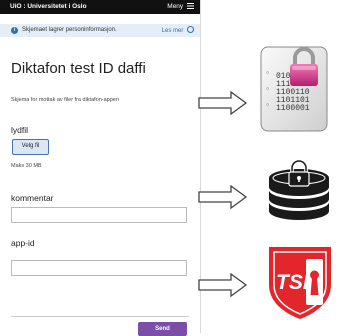  I want to click on locked-database-icon, so click(299, 189).